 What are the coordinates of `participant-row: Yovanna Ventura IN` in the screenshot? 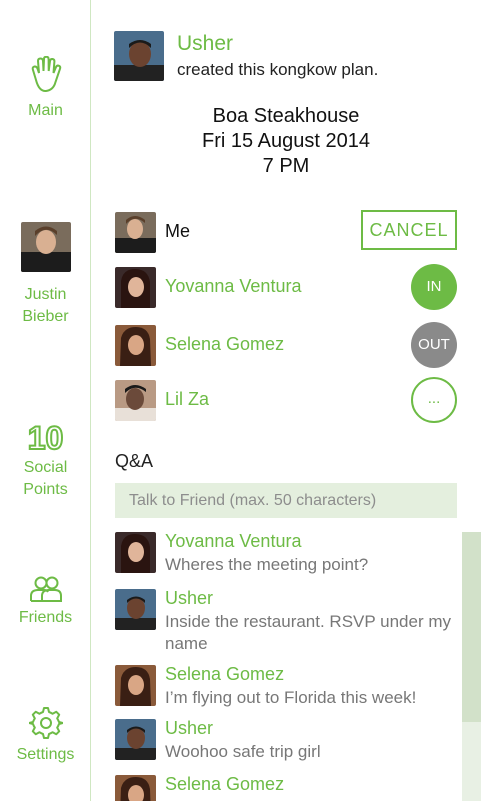 It's located at (286, 287).